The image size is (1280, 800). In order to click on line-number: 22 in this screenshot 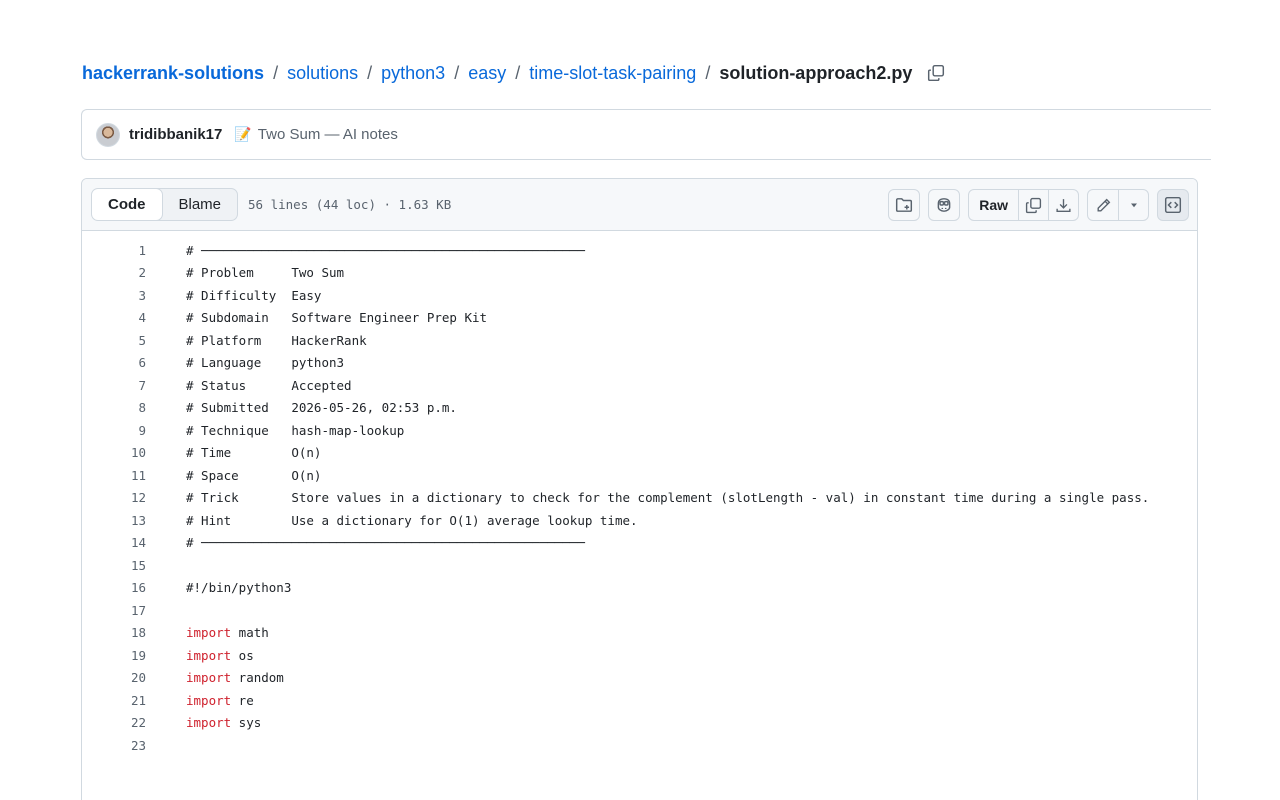, I will do `click(114, 722)`.